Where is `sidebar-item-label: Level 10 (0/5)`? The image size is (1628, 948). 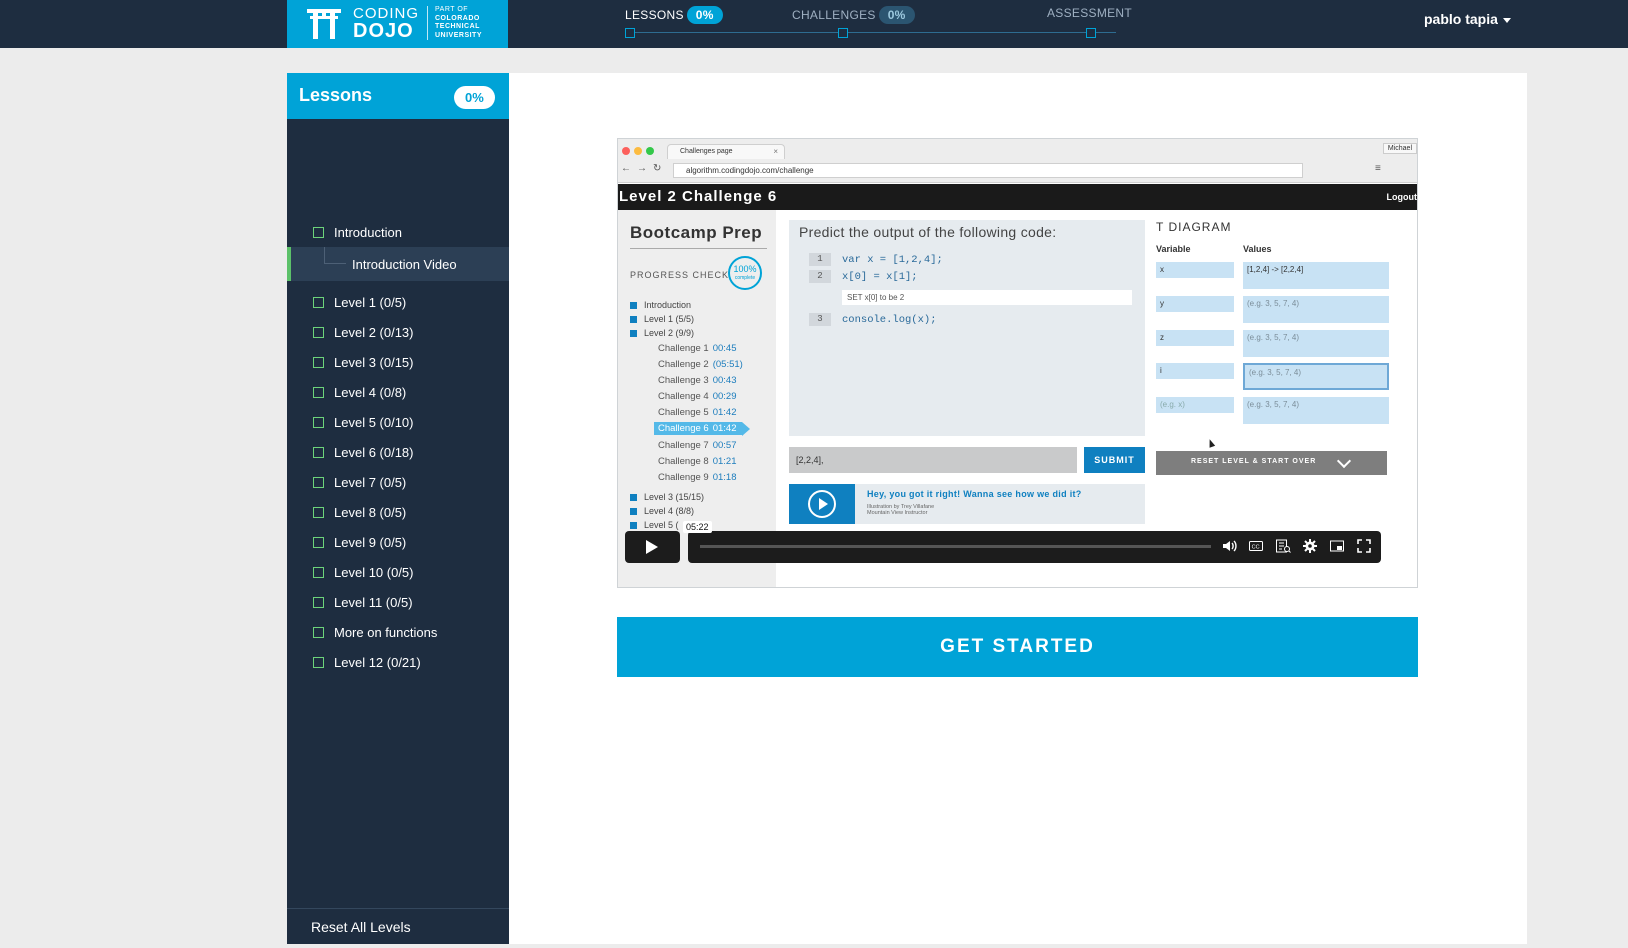
sidebar-item-label: Level 10 (0/5) is located at coordinates (374, 572).